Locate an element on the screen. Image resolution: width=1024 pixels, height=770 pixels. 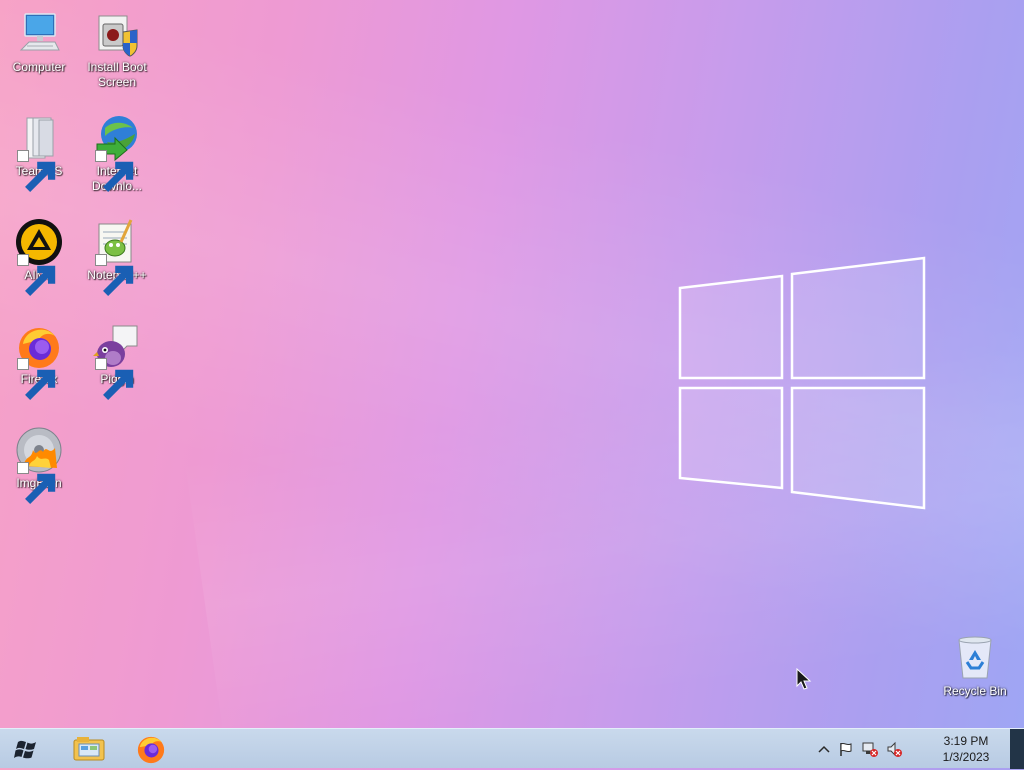
taskbar-clock: 3:19 PM 1/3/2023 is located at coordinates (966, 749).